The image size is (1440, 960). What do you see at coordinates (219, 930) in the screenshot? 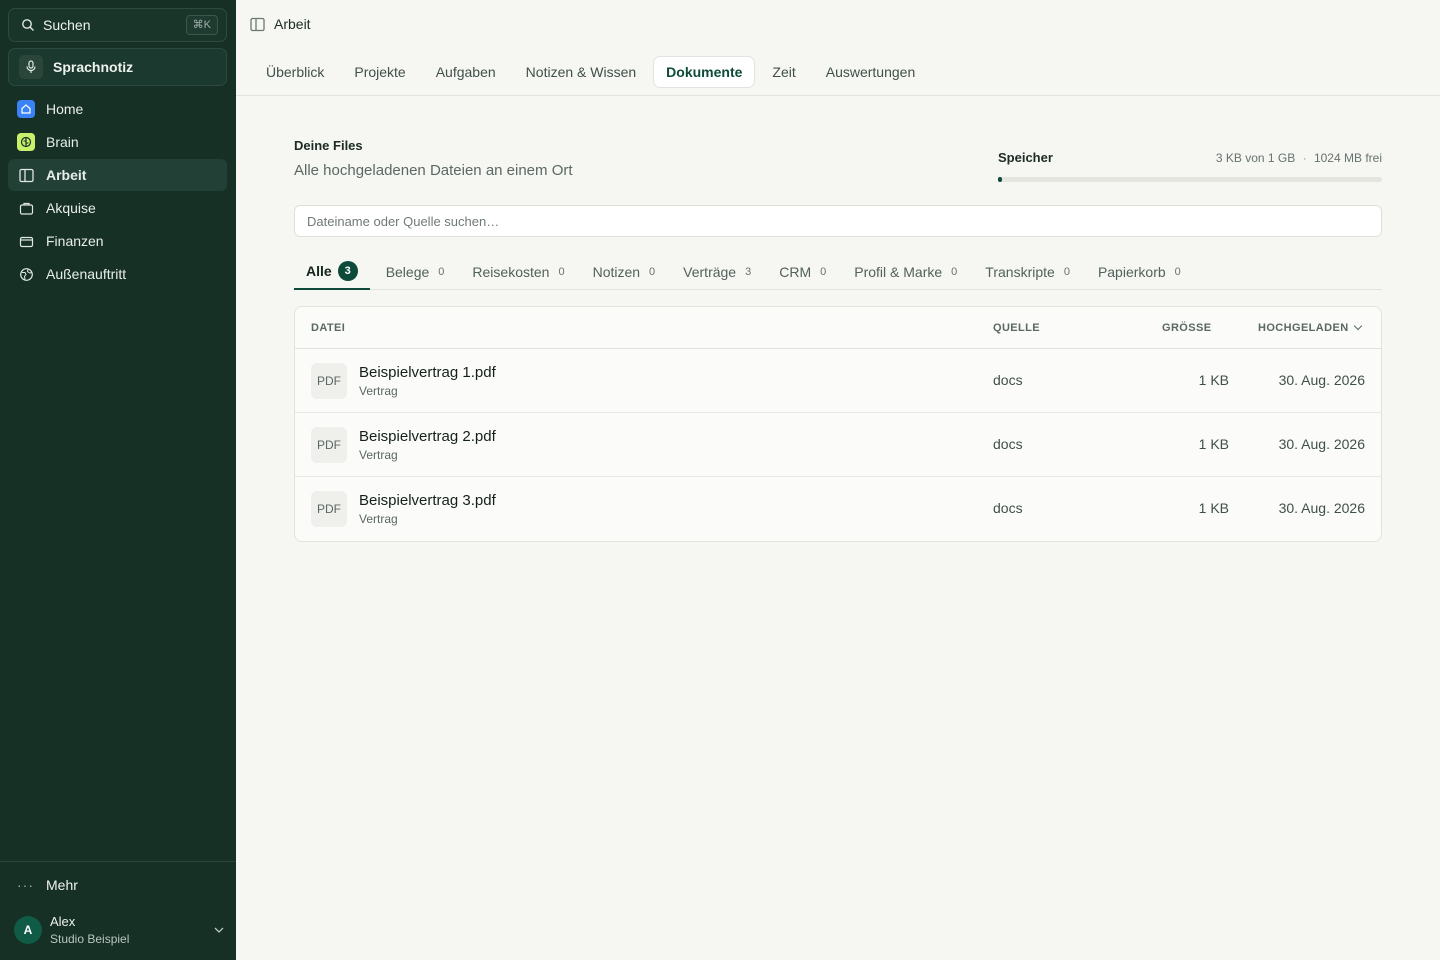
I see `chevron-down-icon` at bounding box center [219, 930].